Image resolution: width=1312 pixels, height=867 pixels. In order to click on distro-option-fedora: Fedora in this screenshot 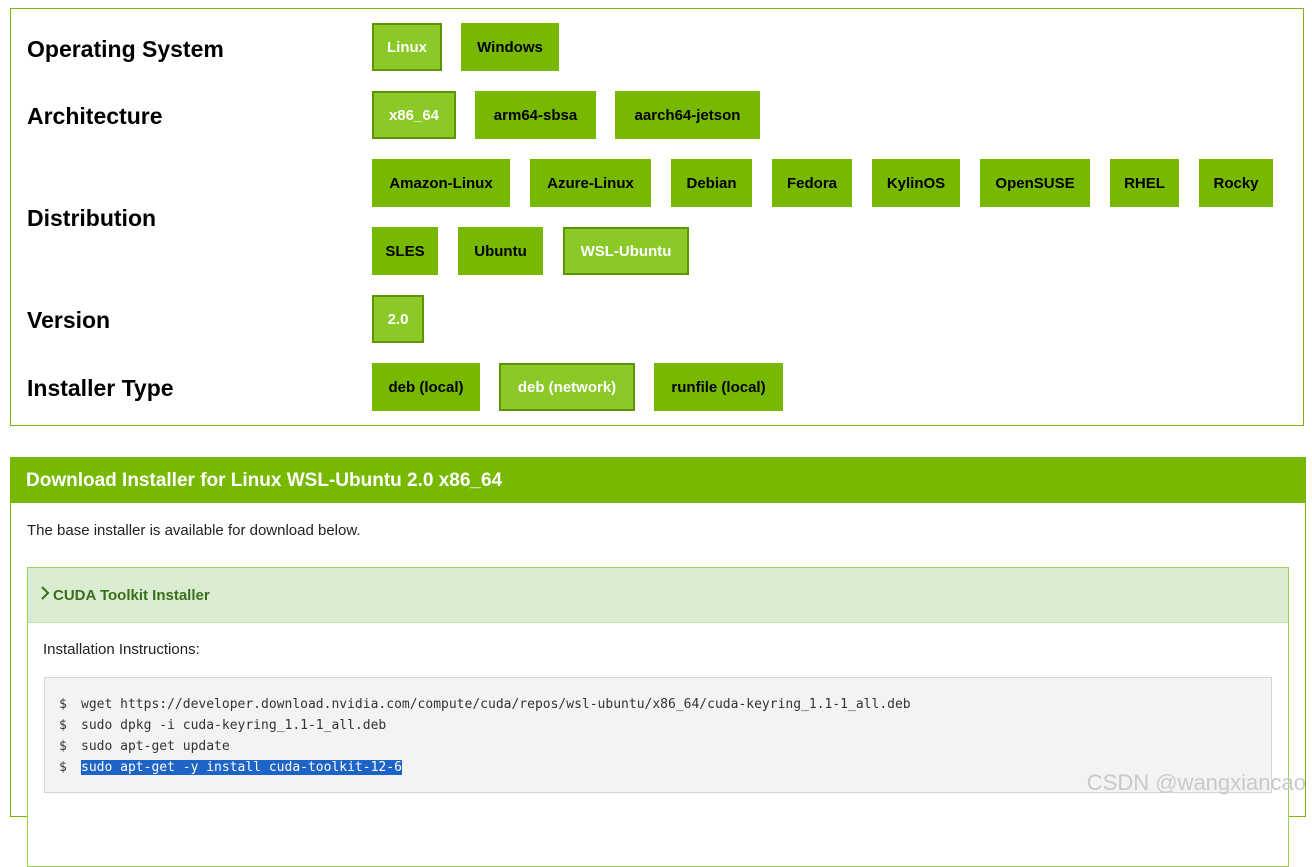, I will do `click(812, 183)`.